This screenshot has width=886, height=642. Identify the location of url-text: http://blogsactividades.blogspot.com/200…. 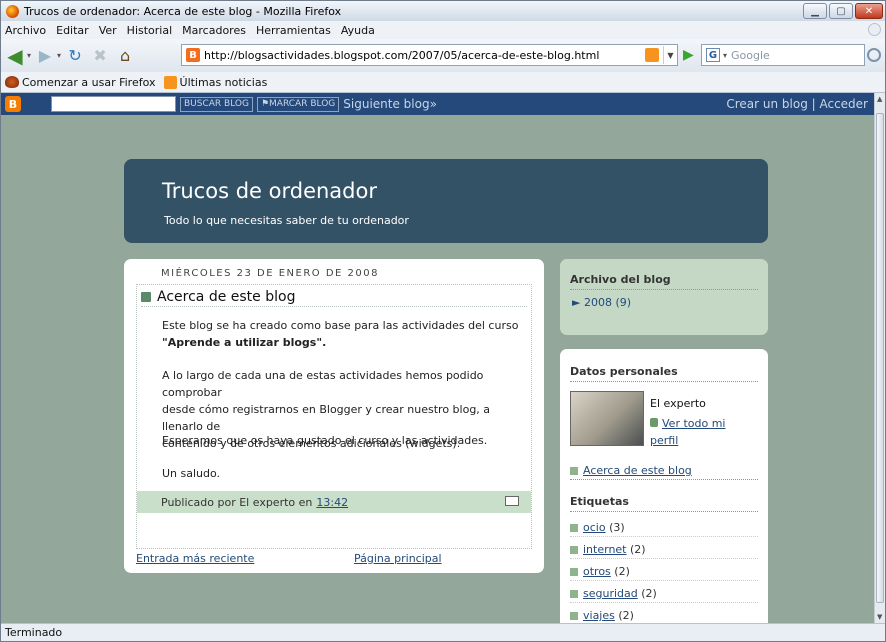
(424, 55).